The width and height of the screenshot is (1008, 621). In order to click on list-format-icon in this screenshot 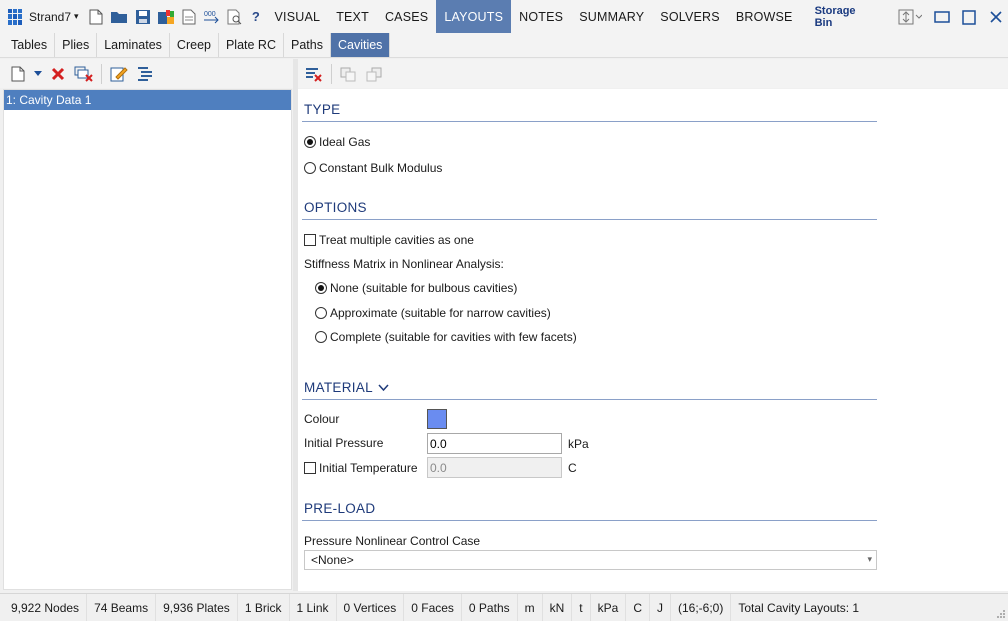, I will do `click(145, 74)`.